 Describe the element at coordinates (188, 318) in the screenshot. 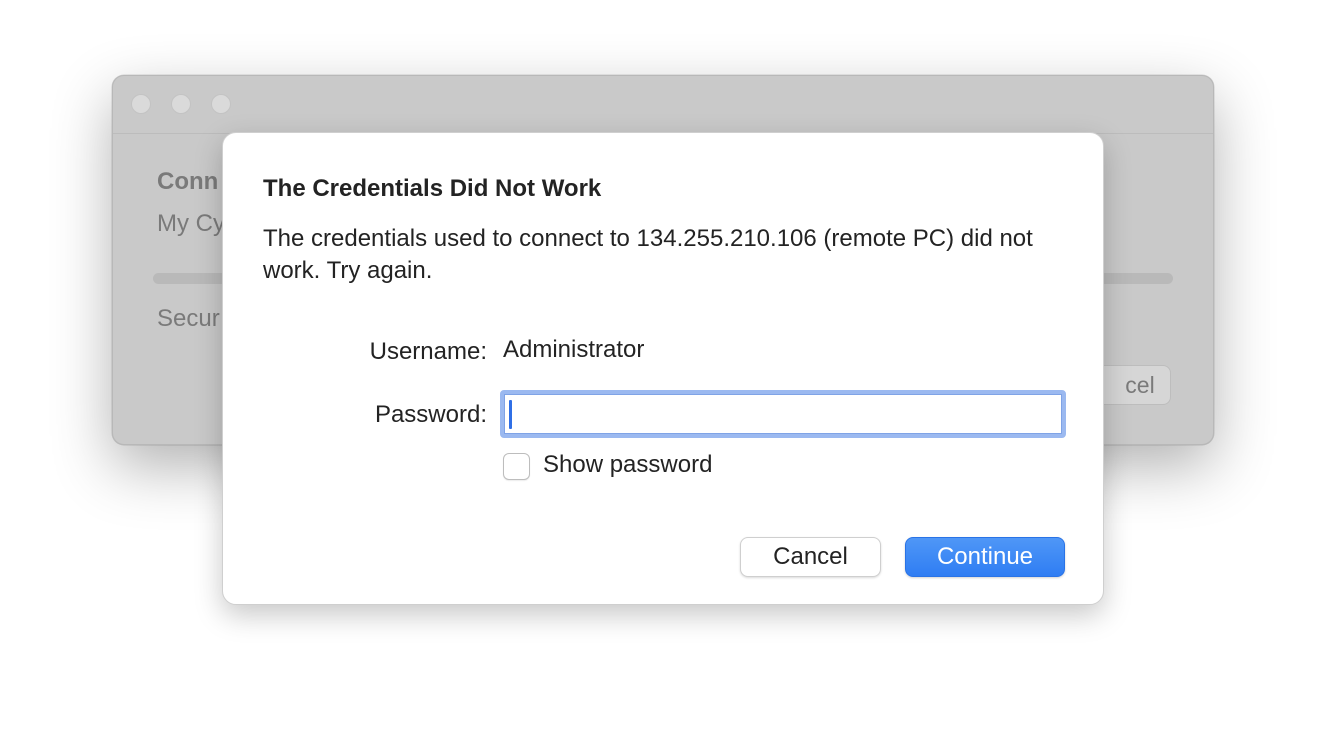

I see `security-status-text: Secur` at that location.